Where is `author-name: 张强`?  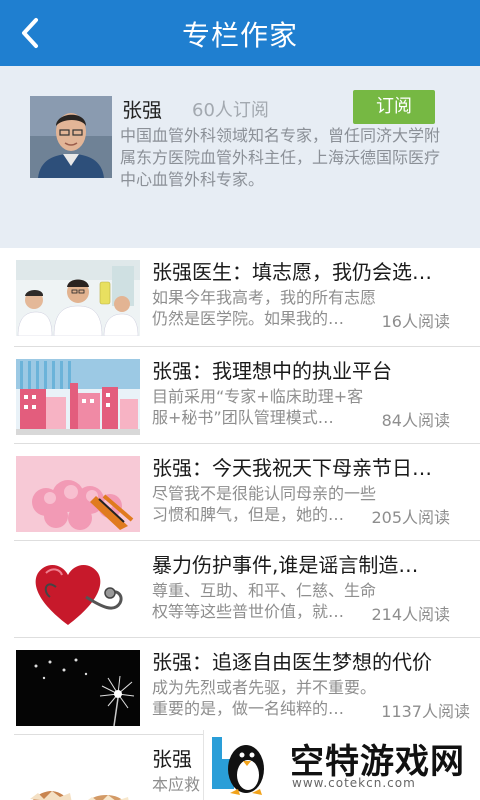 author-name: 张强 is located at coordinates (142, 110).